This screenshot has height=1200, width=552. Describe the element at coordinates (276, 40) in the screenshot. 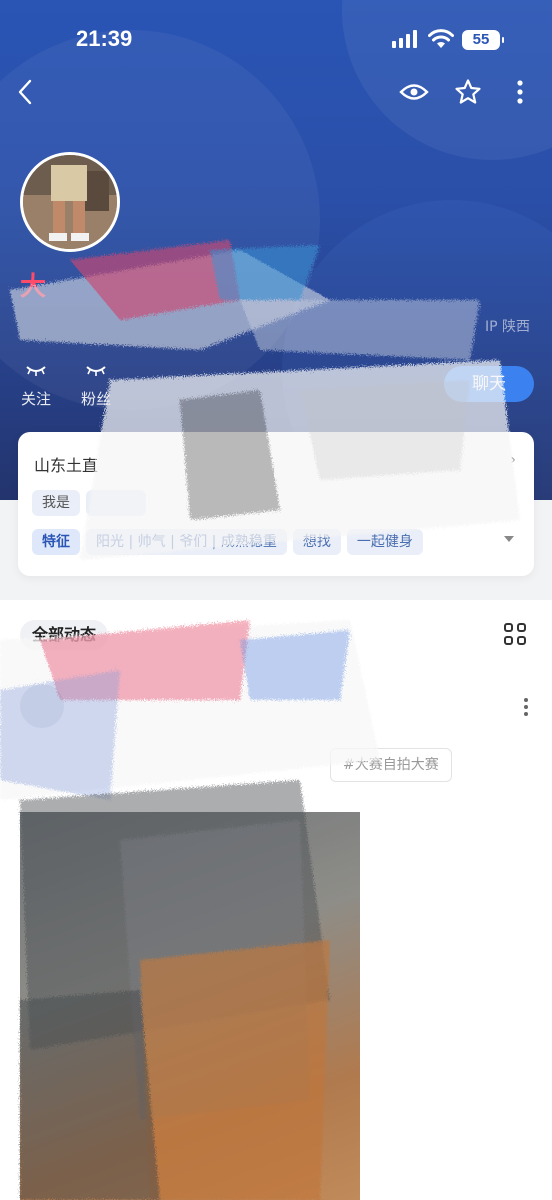

I see `status-bar: 21:39 55` at that location.